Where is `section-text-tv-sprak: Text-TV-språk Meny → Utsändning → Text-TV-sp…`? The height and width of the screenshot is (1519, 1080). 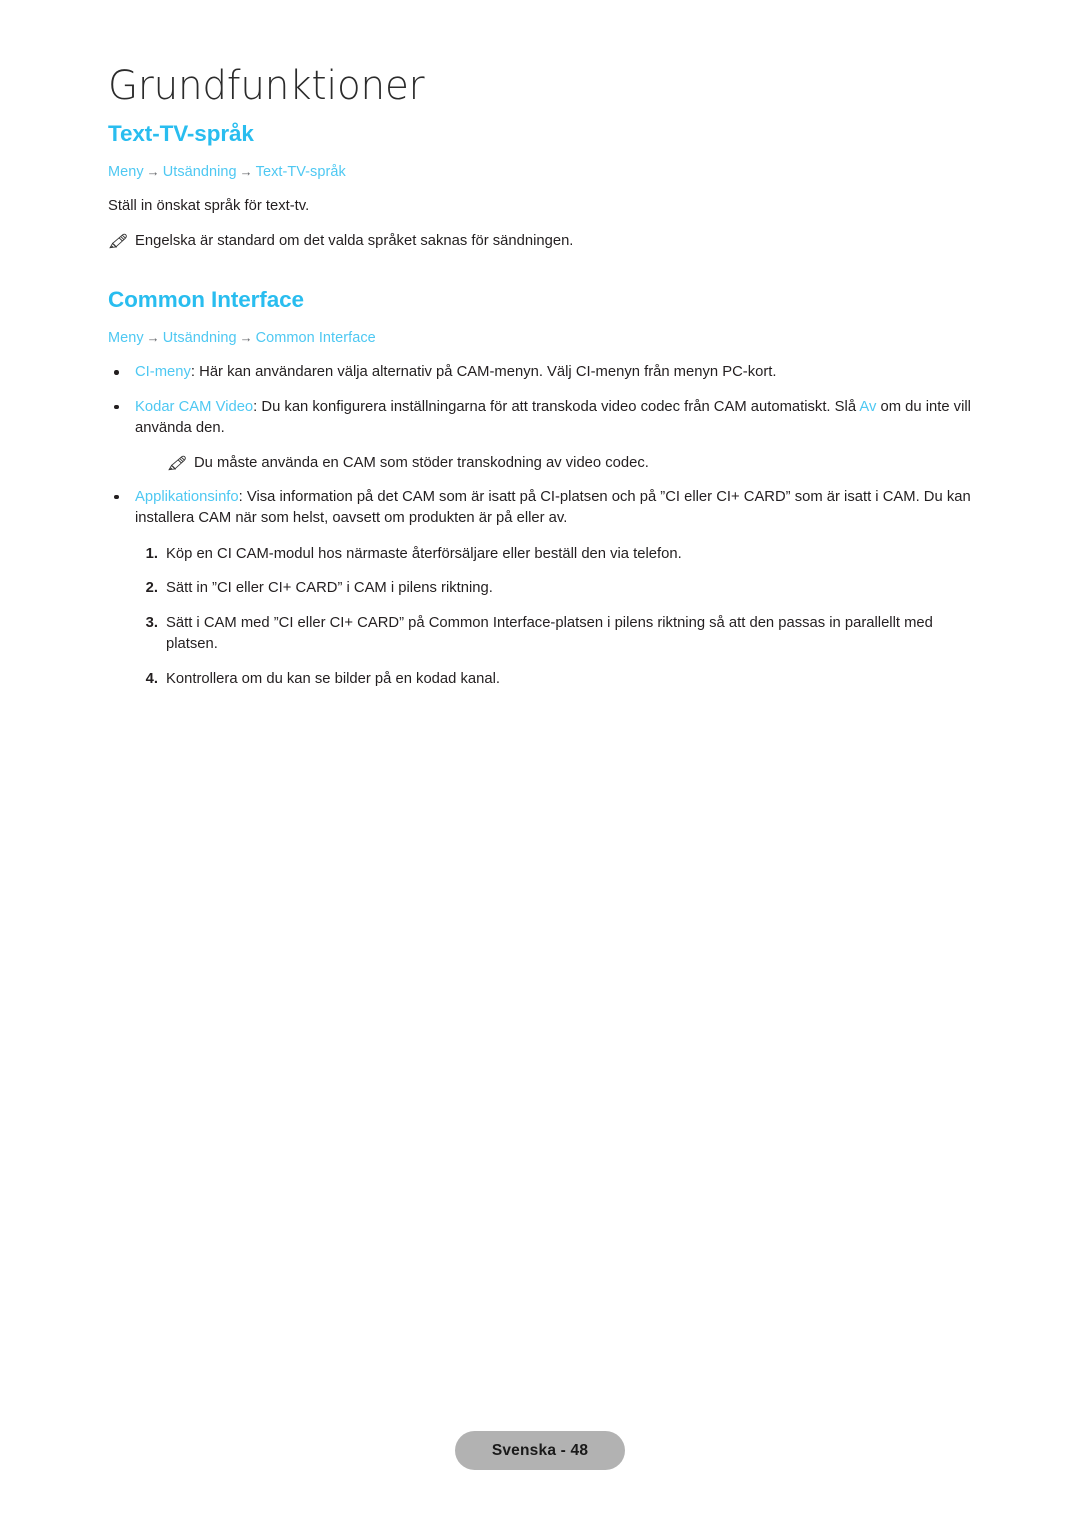 section-text-tv-sprak: Text-TV-språk Meny → Utsändning → Text-TV-sp… is located at coordinates (544, 186).